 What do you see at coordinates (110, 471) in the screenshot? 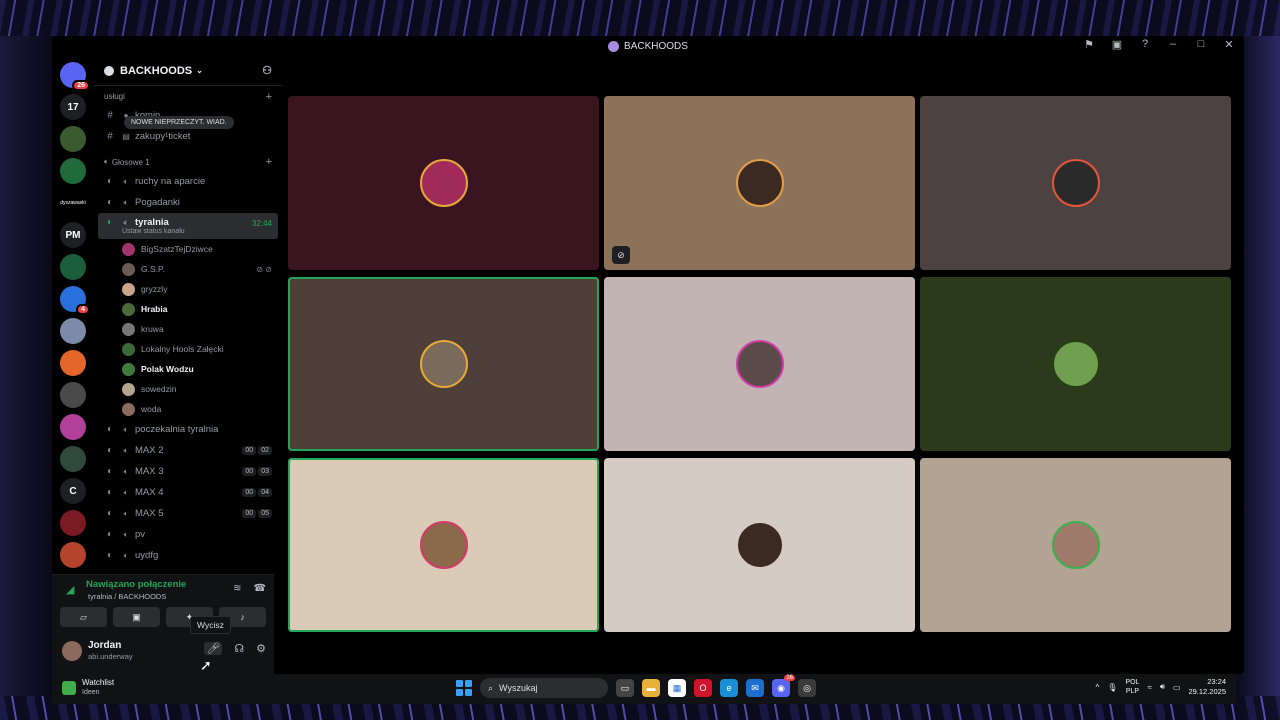
I see `voice-channel-icon: ◐` at bounding box center [110, 471].